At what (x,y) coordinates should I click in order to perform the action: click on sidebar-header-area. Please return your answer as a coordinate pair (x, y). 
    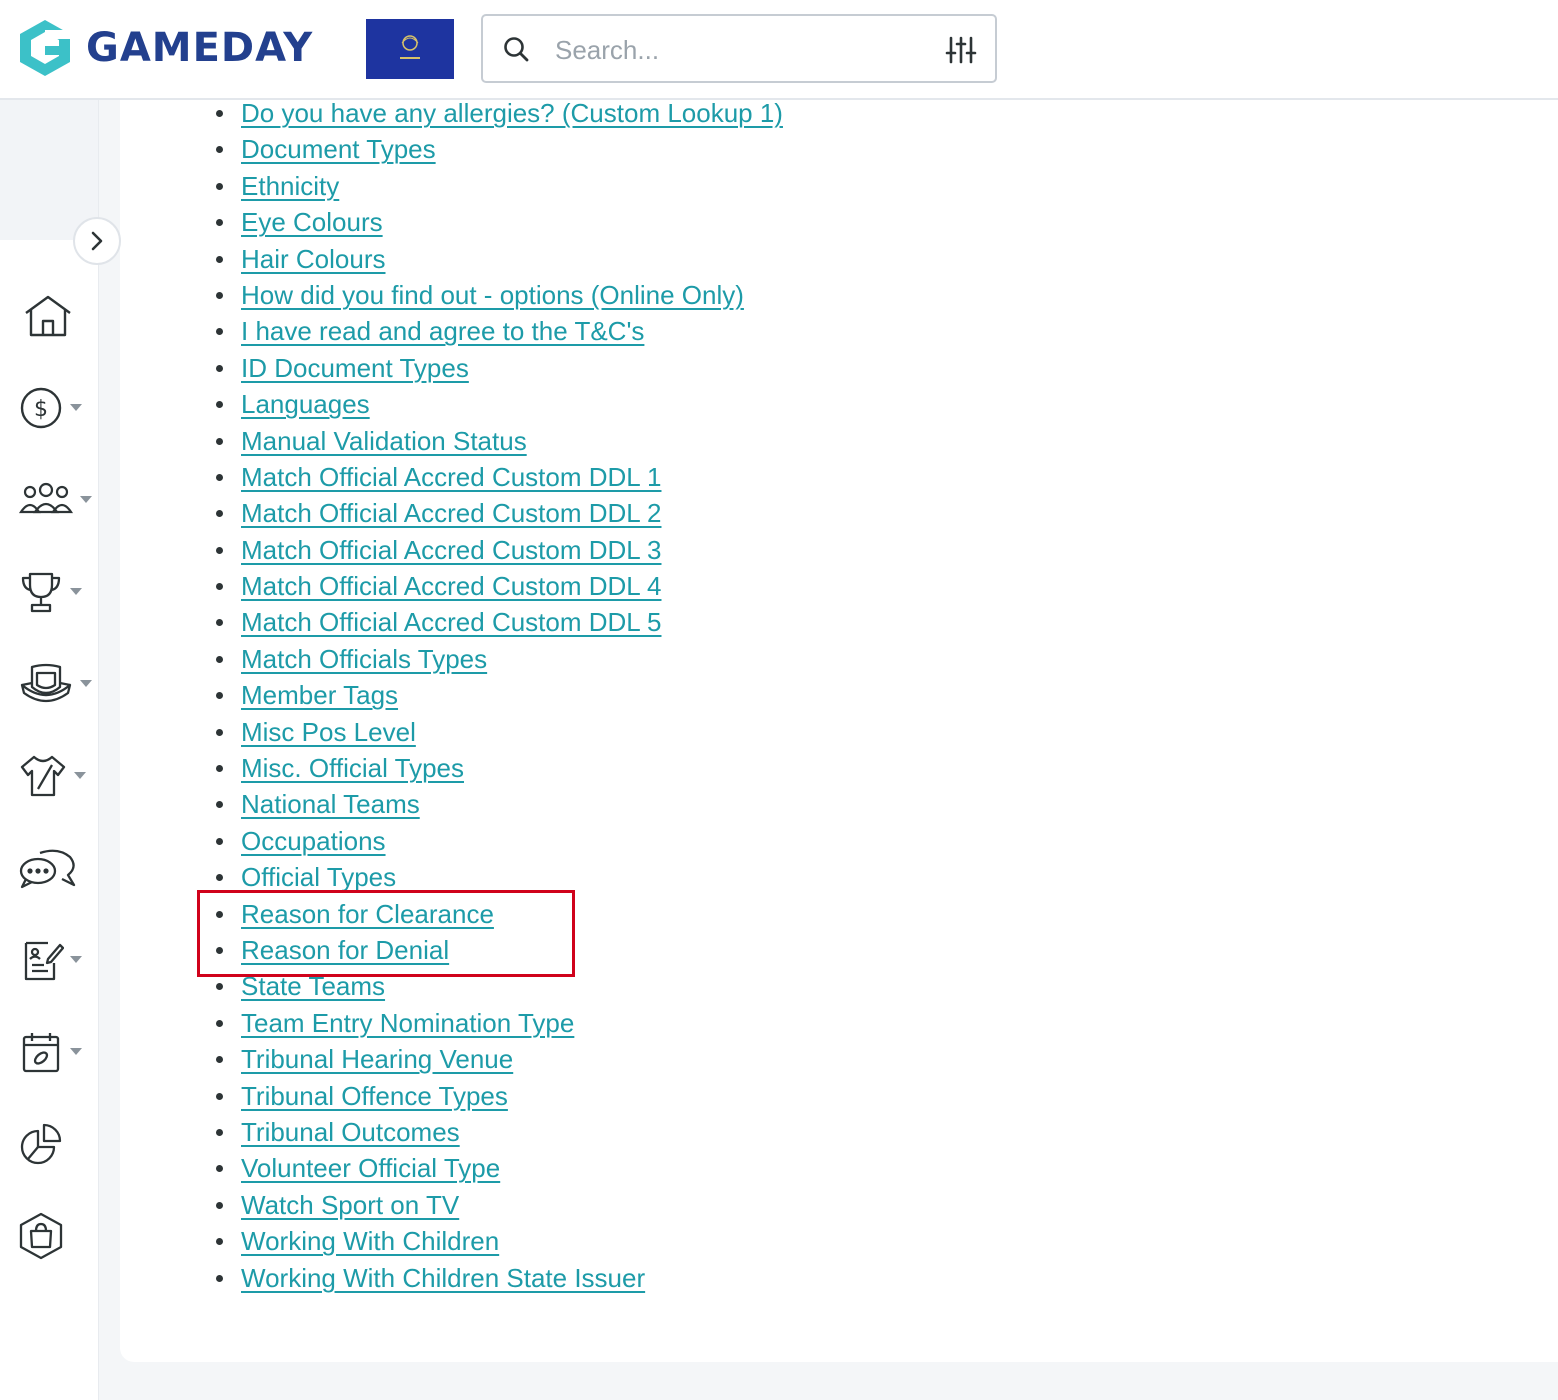
    Looking at the image, I should click on (49, 170).